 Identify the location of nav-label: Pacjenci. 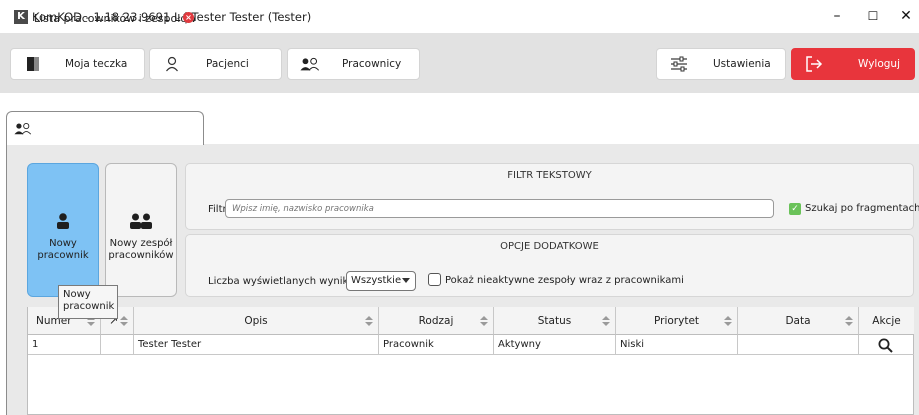
(227, 64).